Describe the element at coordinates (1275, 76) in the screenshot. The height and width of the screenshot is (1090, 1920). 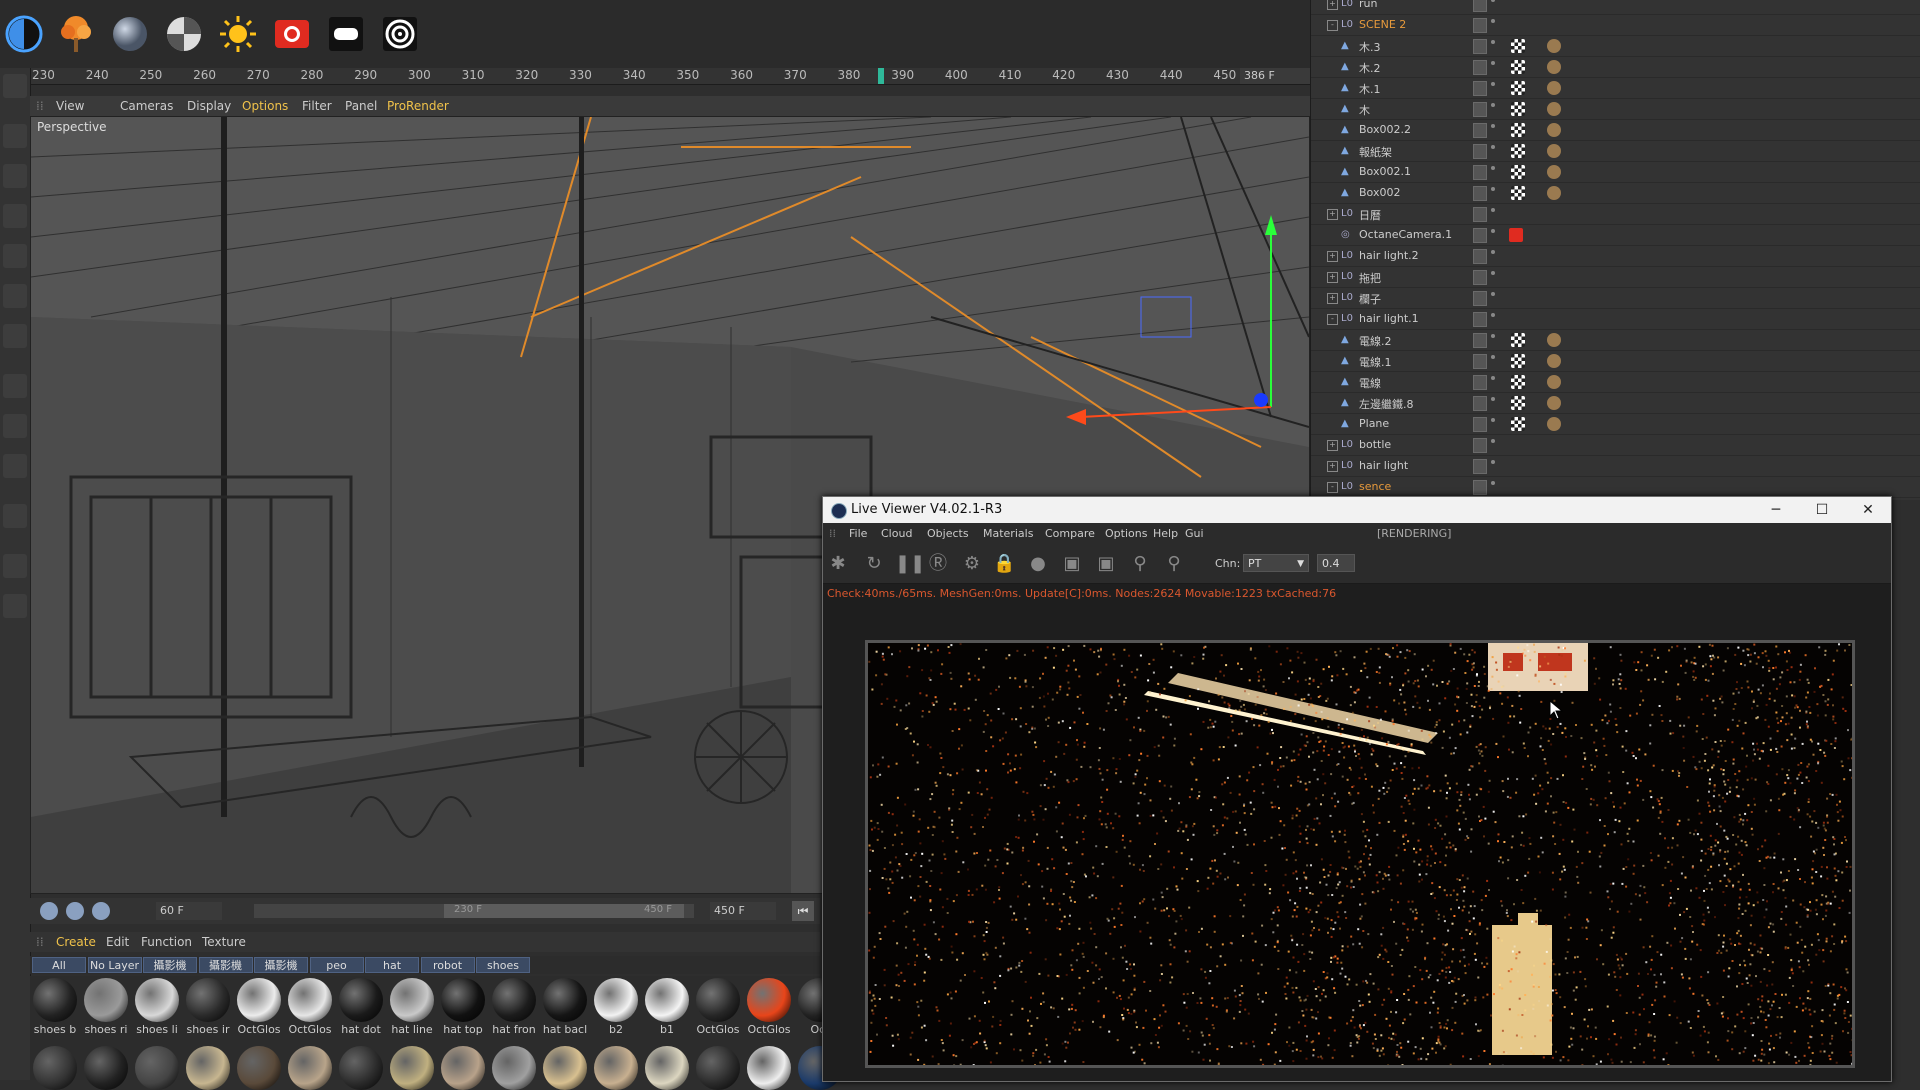
I see `current-frame-field: 386 F` at that location.